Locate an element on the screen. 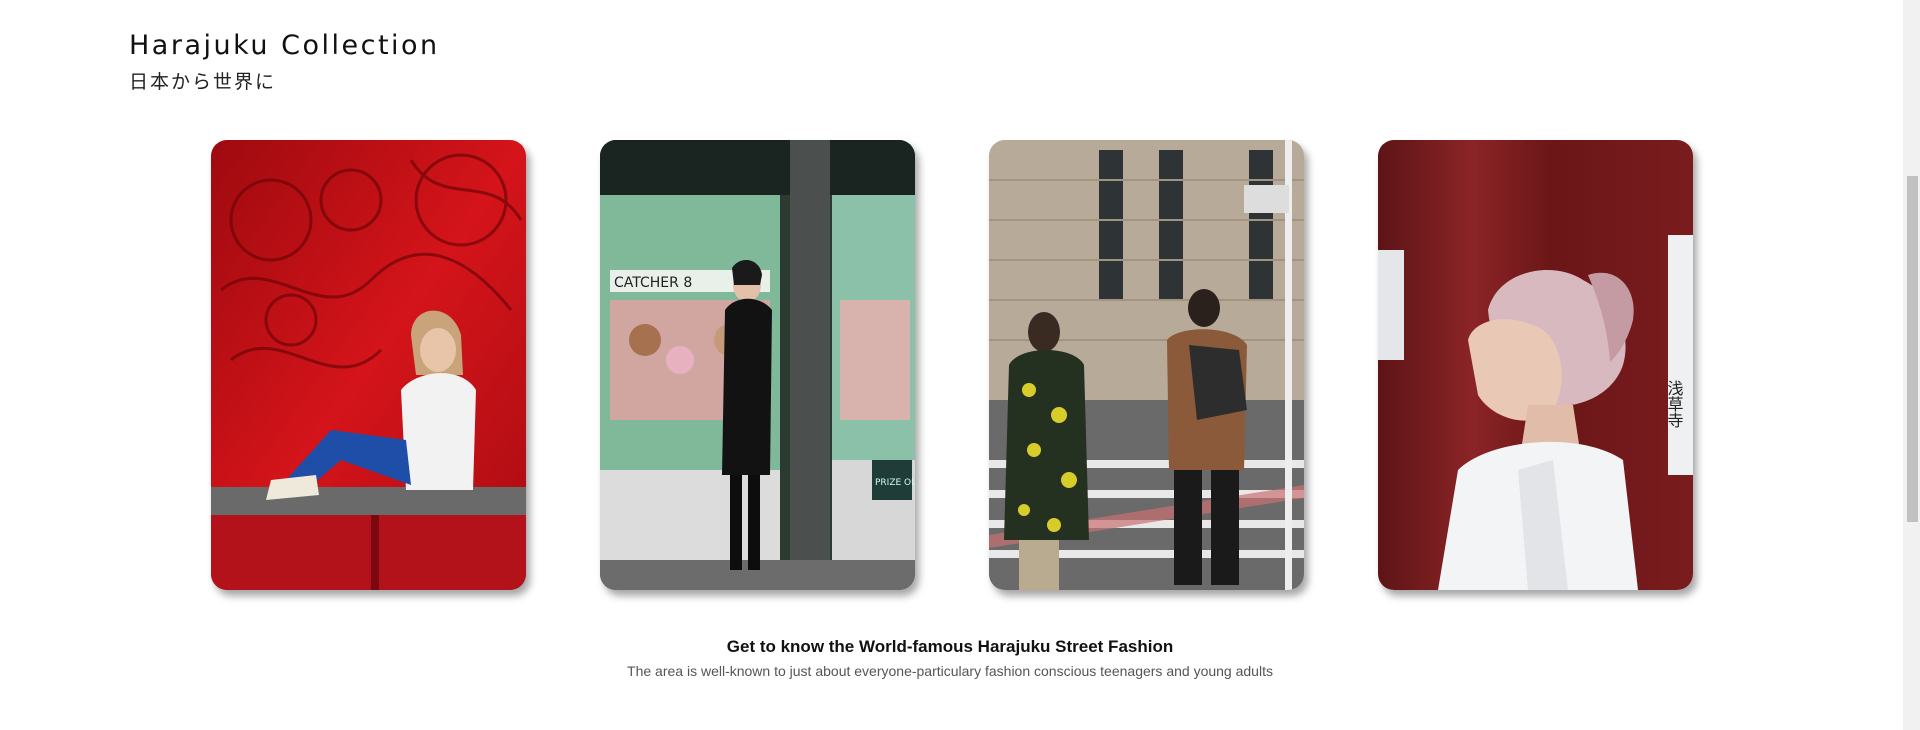 This screenshot has width=1920, height=730. photo-woman-arcade: CATCHER 8 PRIZE OUT is located at coordinates (757, 365).